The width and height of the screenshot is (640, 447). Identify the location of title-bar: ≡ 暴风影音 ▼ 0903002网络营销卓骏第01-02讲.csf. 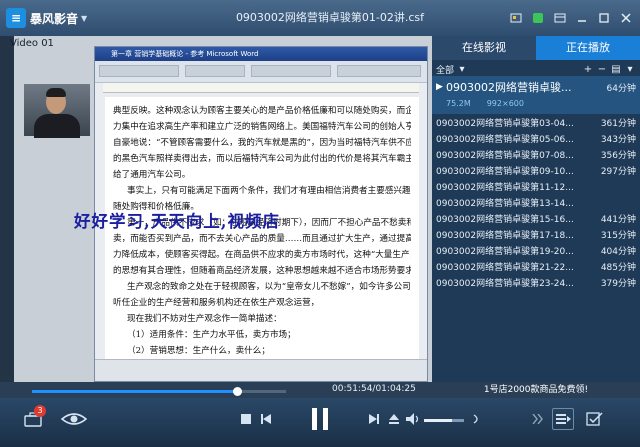
(320, 18).